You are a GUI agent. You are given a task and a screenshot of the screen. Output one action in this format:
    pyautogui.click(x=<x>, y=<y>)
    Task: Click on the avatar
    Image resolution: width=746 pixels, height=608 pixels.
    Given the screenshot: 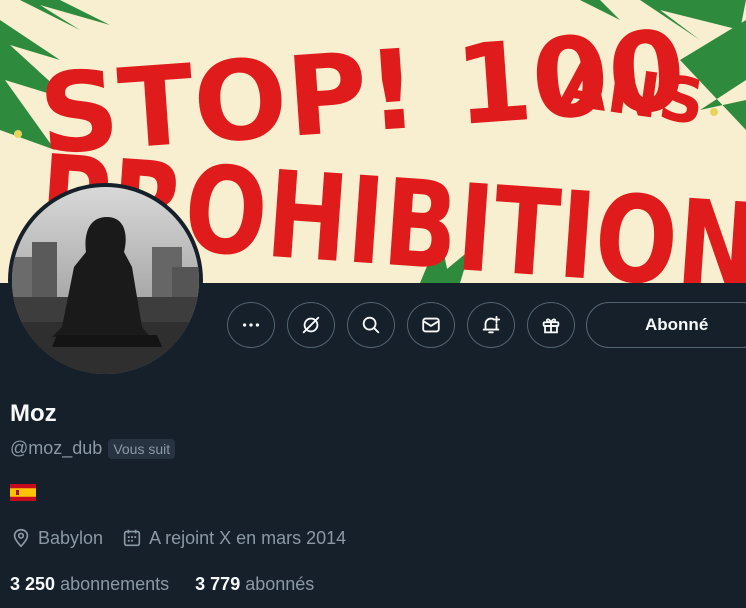 What is the action you would take?
    pyautogui.click(x=105, y=280)
    